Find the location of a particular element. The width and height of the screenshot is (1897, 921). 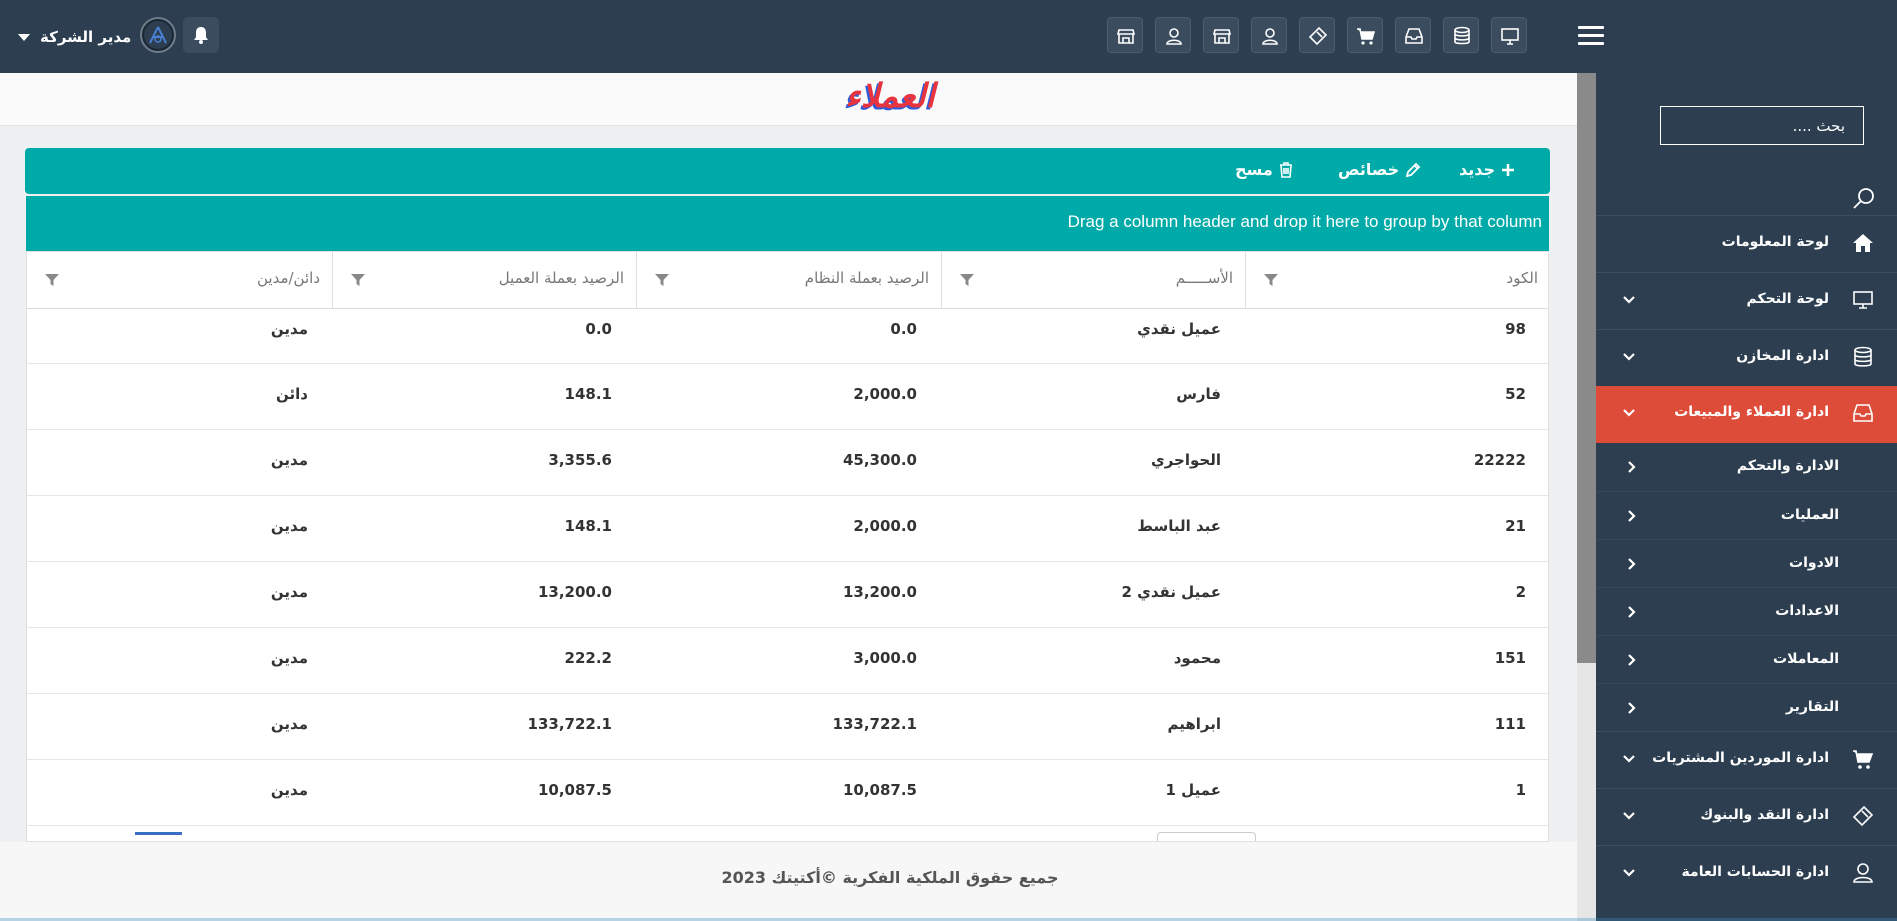

new-button: جديد is located at coordinates (1487, 169).